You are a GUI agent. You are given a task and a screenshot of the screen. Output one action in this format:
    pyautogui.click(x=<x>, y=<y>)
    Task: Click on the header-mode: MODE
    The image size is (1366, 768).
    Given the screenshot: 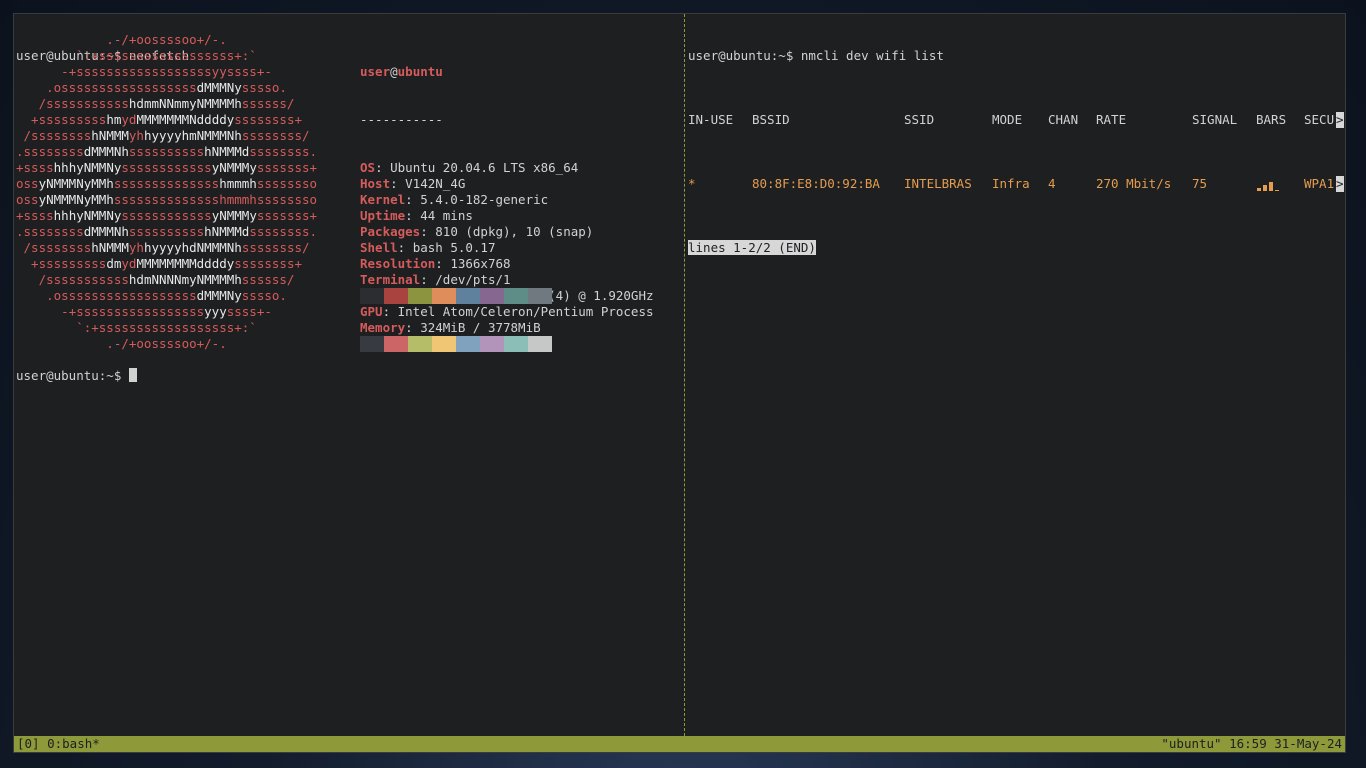 What is the action you would take?
    pyautogui.click(x=1007, y=119)
    